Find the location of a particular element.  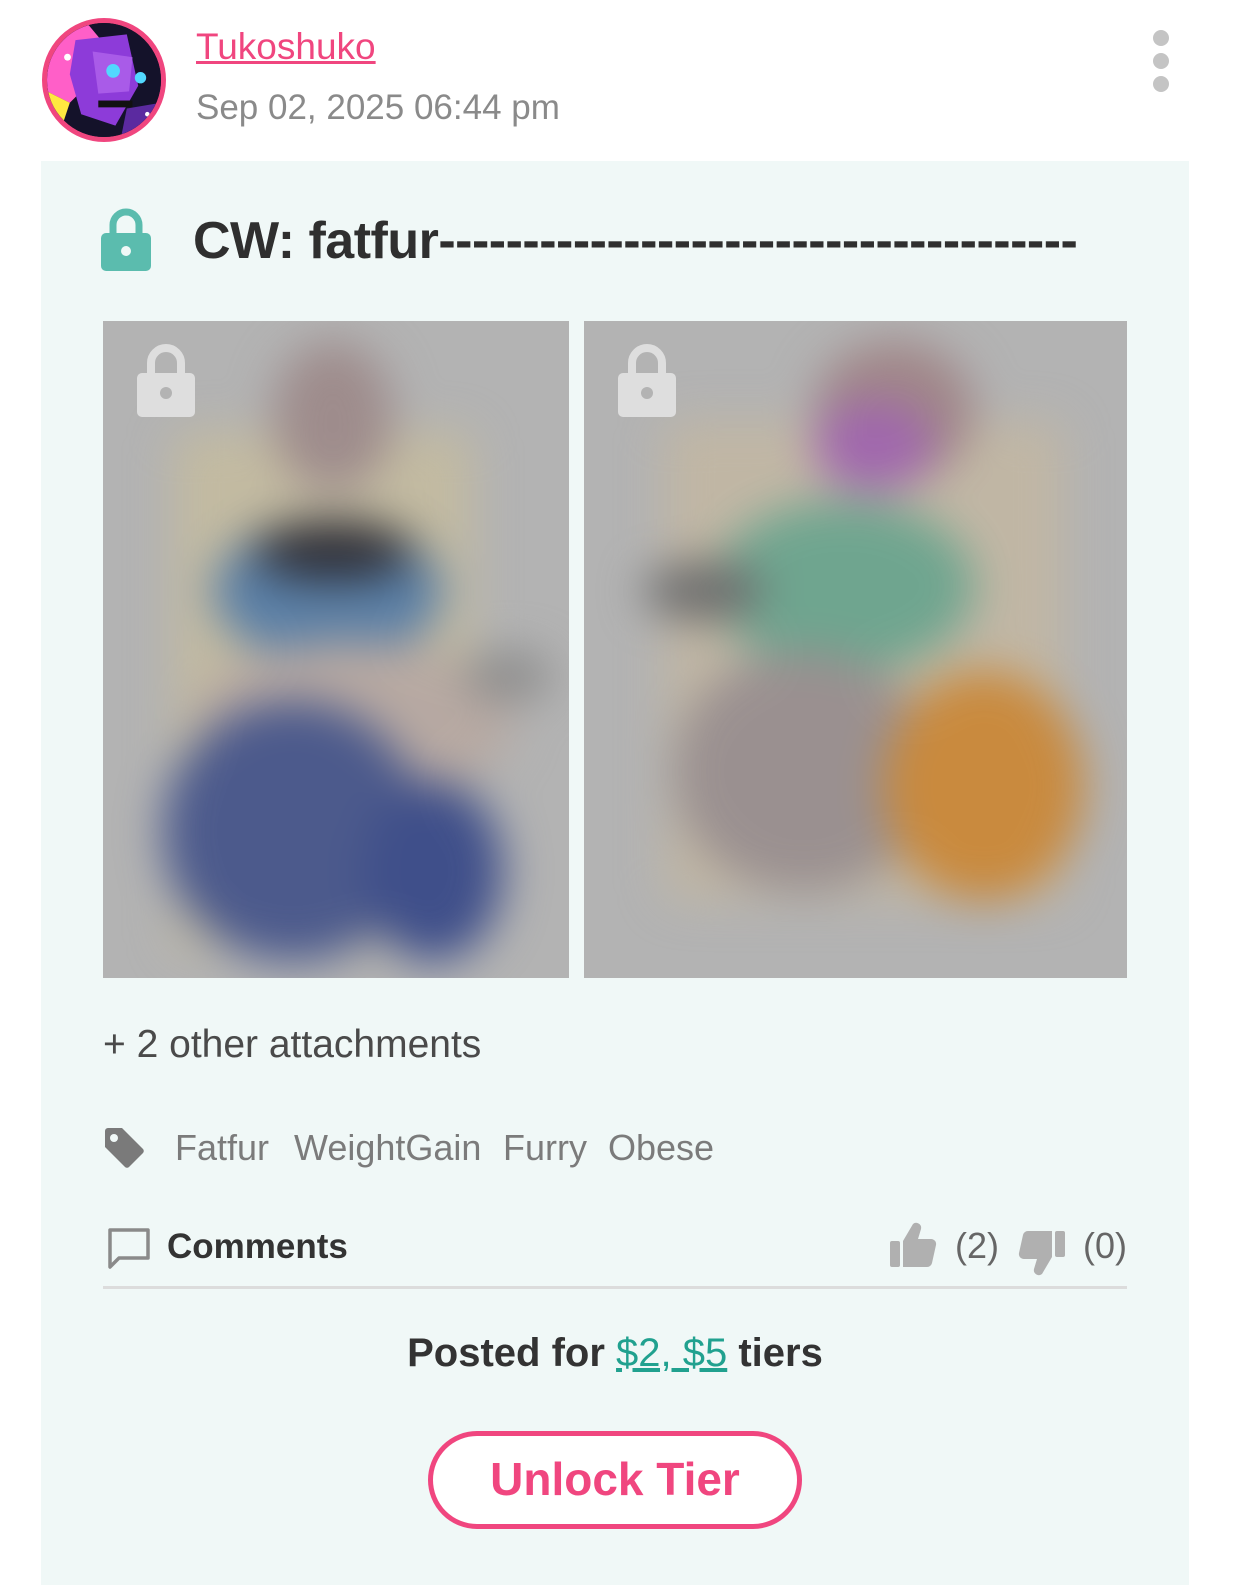

tag-weightgain: WeightGain is located at coordinates (387, 1148).